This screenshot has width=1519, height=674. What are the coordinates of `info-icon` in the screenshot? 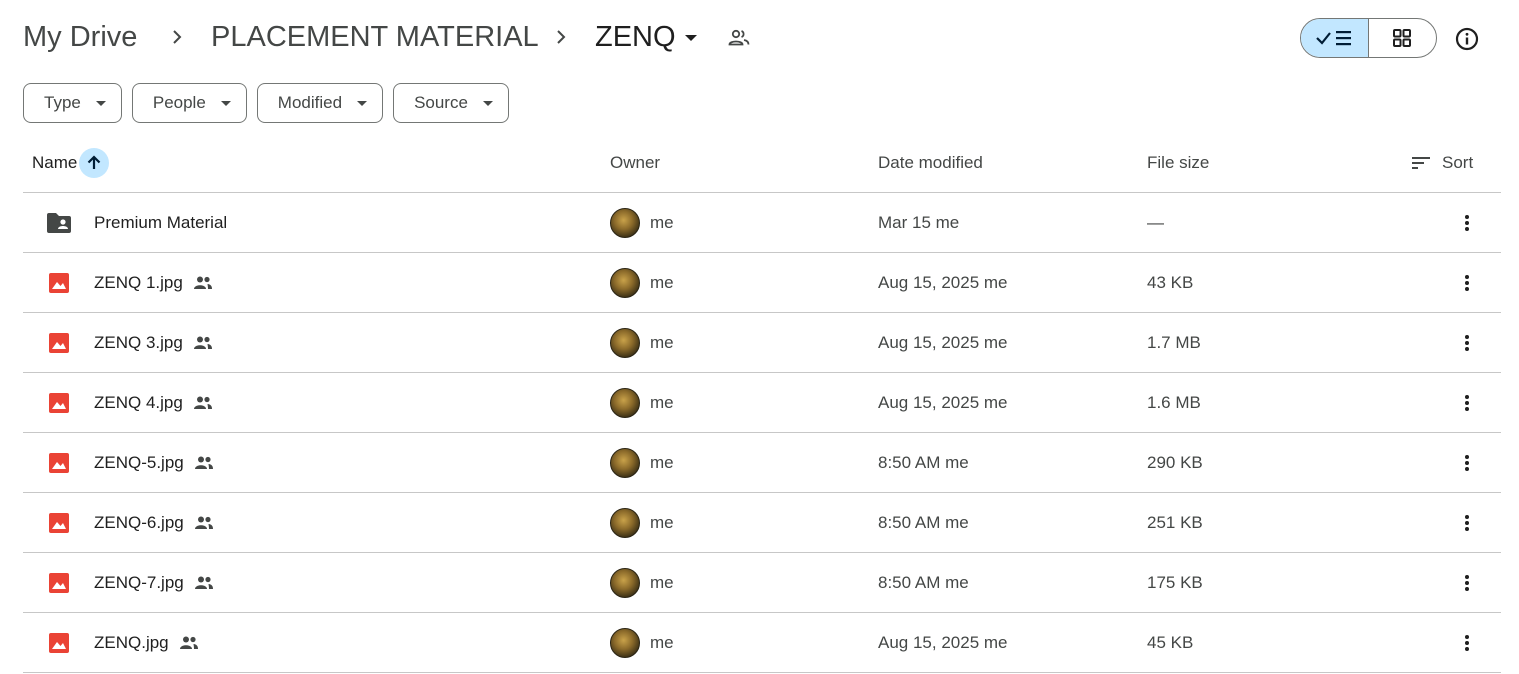 It's located at (1467, 39).